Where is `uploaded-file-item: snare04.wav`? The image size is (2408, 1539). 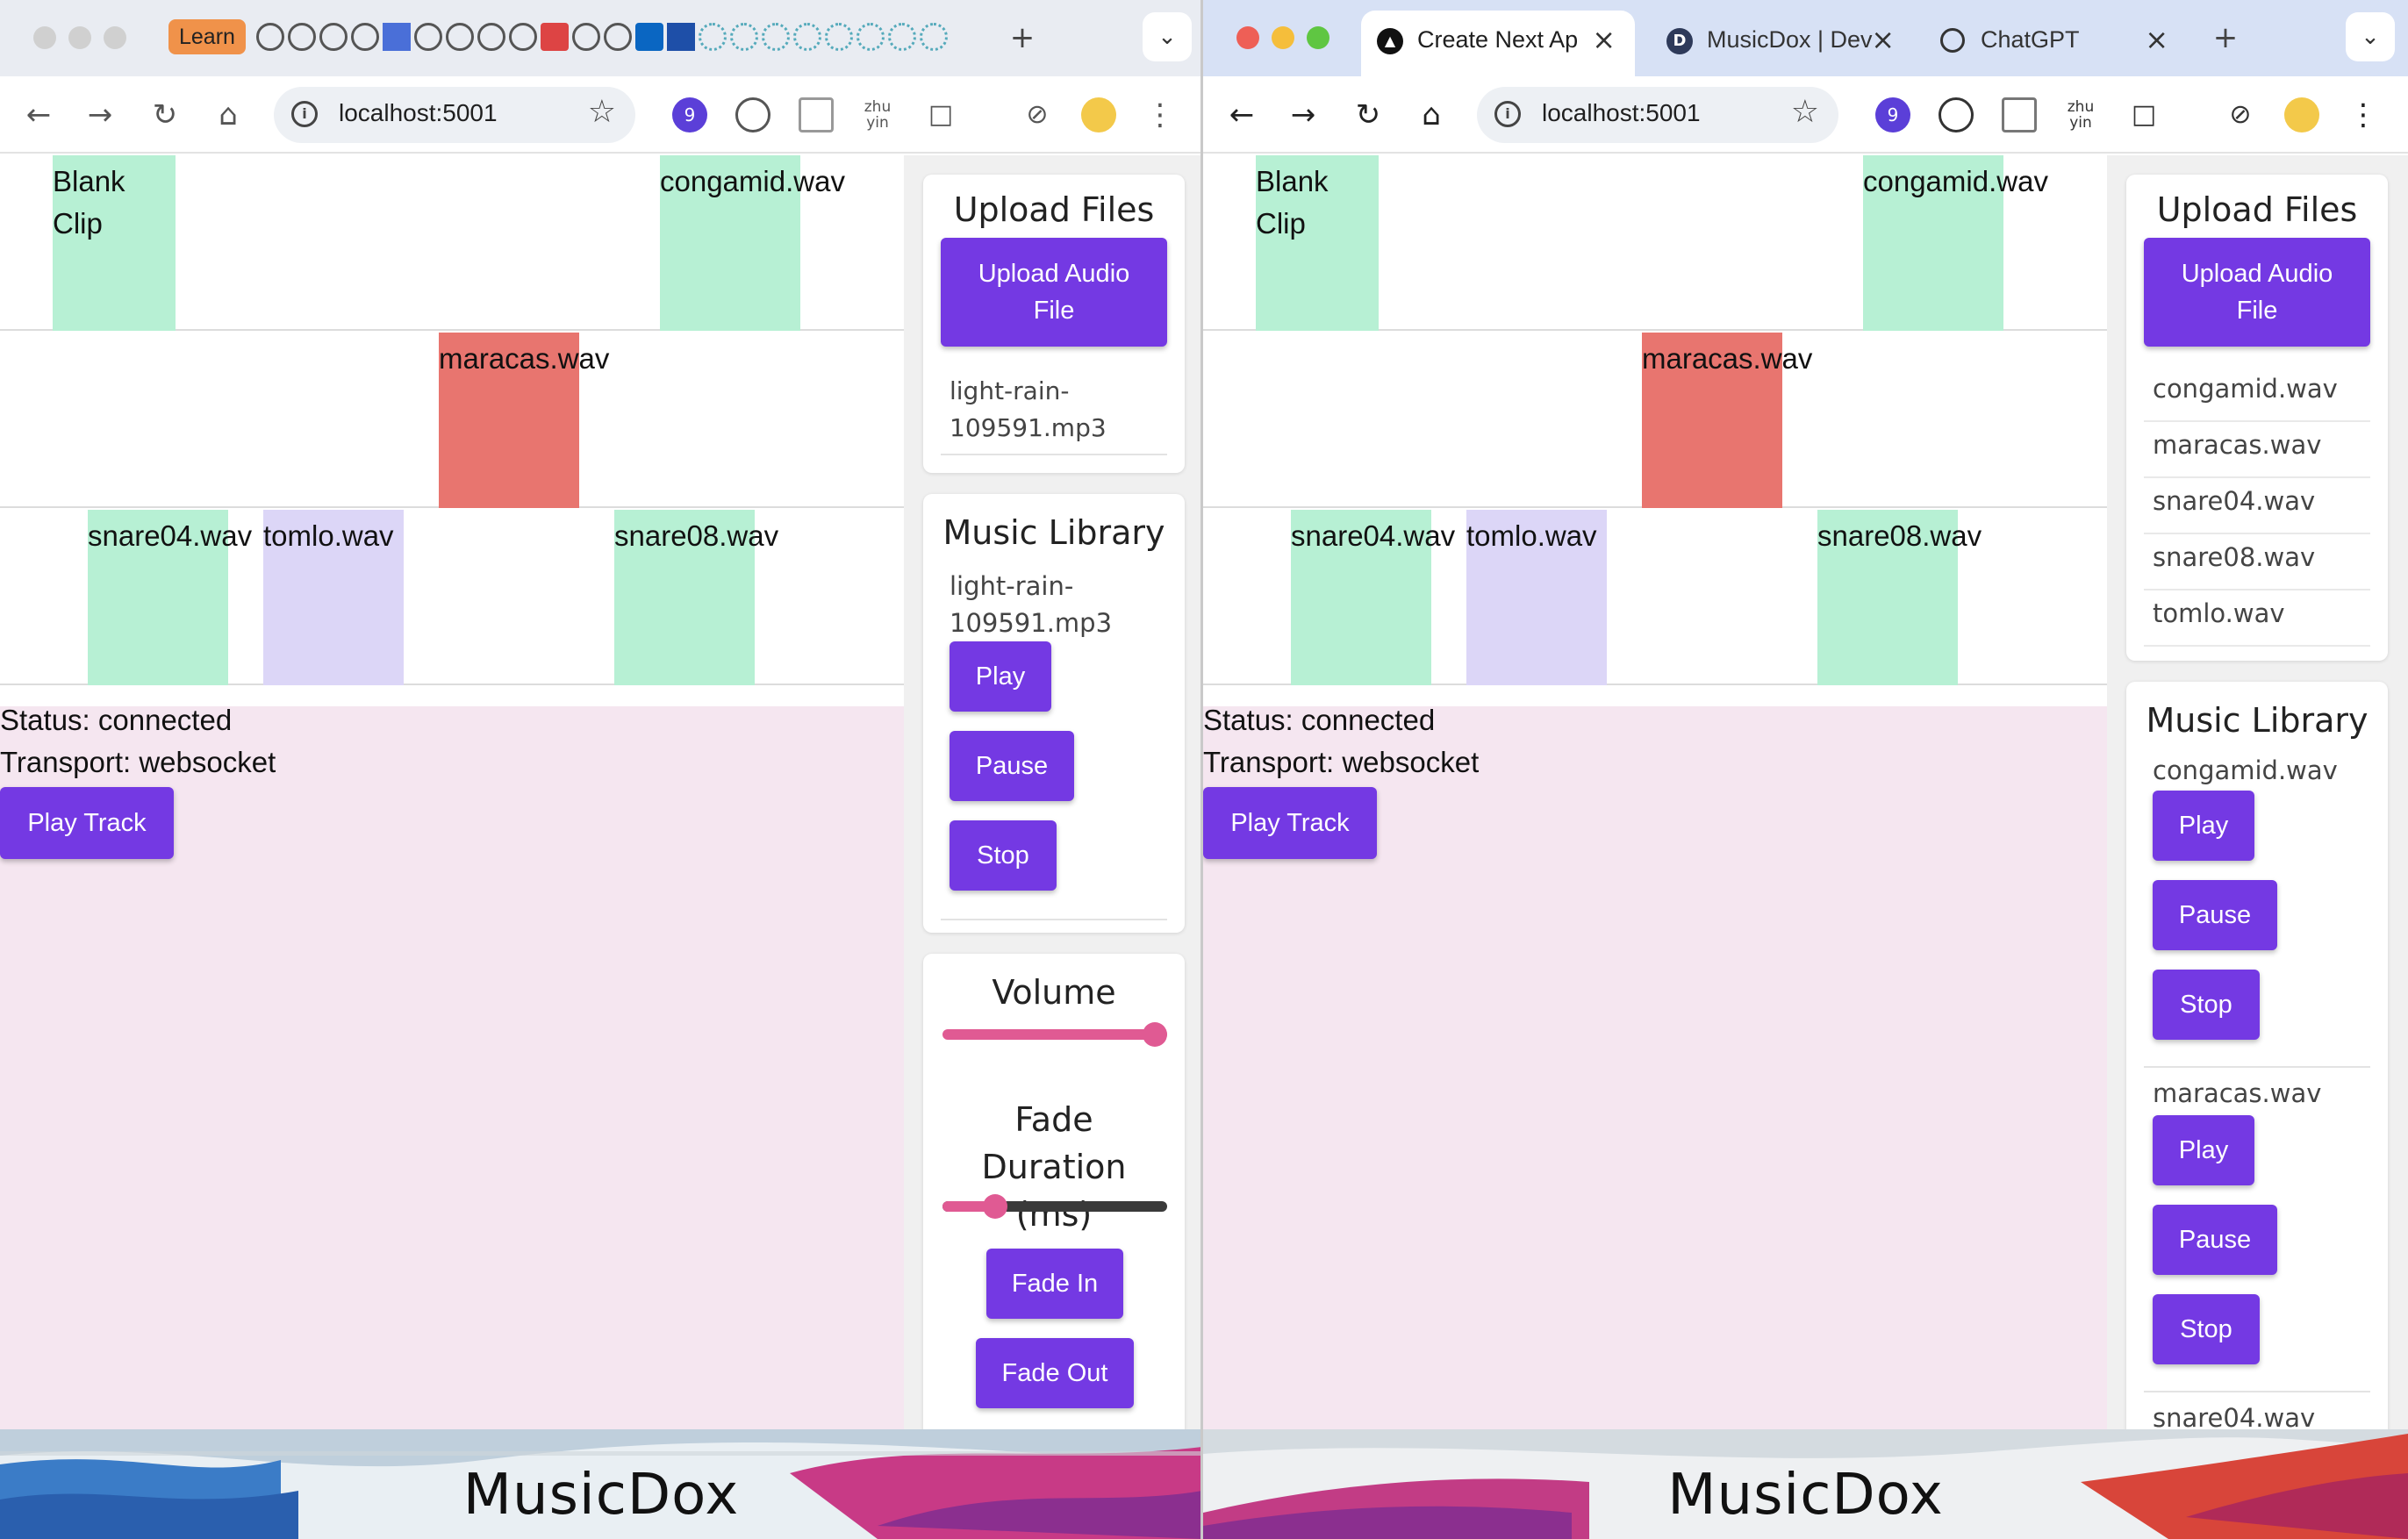
uploaded-file-item: snare04.wav is located at coordinates (2257, 506).